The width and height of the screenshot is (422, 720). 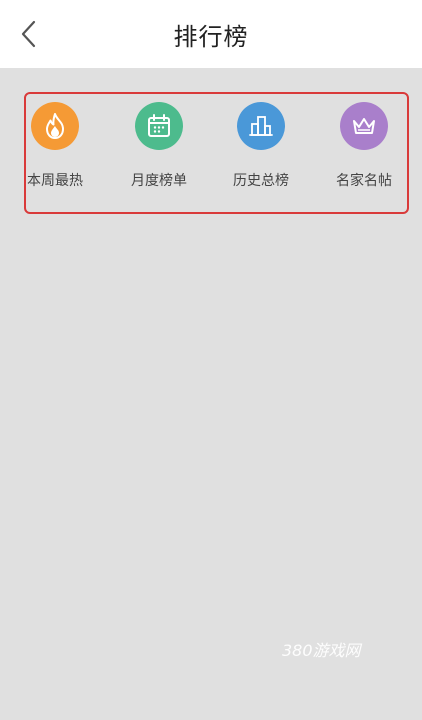 I want to click on category-monthly-list: 月度榜单, so click(x=159, y=152).